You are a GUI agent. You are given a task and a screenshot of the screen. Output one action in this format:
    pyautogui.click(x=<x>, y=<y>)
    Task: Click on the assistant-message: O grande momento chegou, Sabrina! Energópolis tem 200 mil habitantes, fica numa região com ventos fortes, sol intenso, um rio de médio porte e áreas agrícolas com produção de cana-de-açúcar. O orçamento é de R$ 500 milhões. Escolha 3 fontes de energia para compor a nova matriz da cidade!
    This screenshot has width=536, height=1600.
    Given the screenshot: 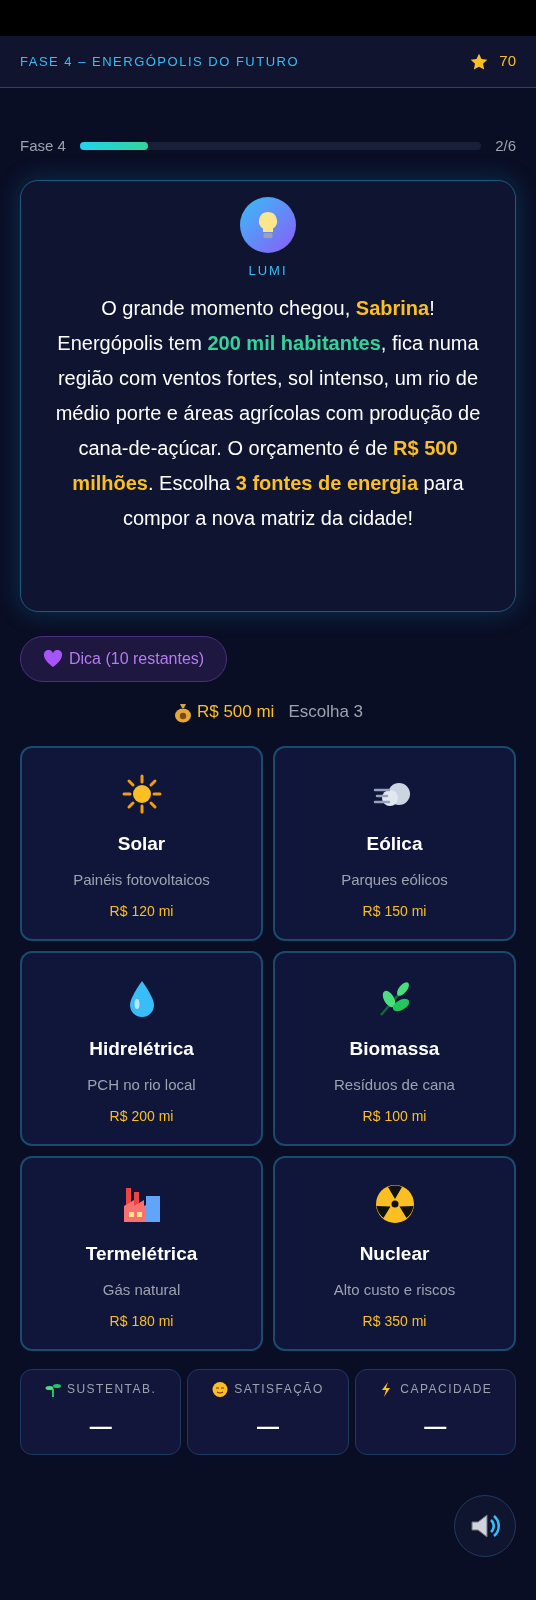 What is the action you would take?
    pyautogui.click(x=268, y=413)
    